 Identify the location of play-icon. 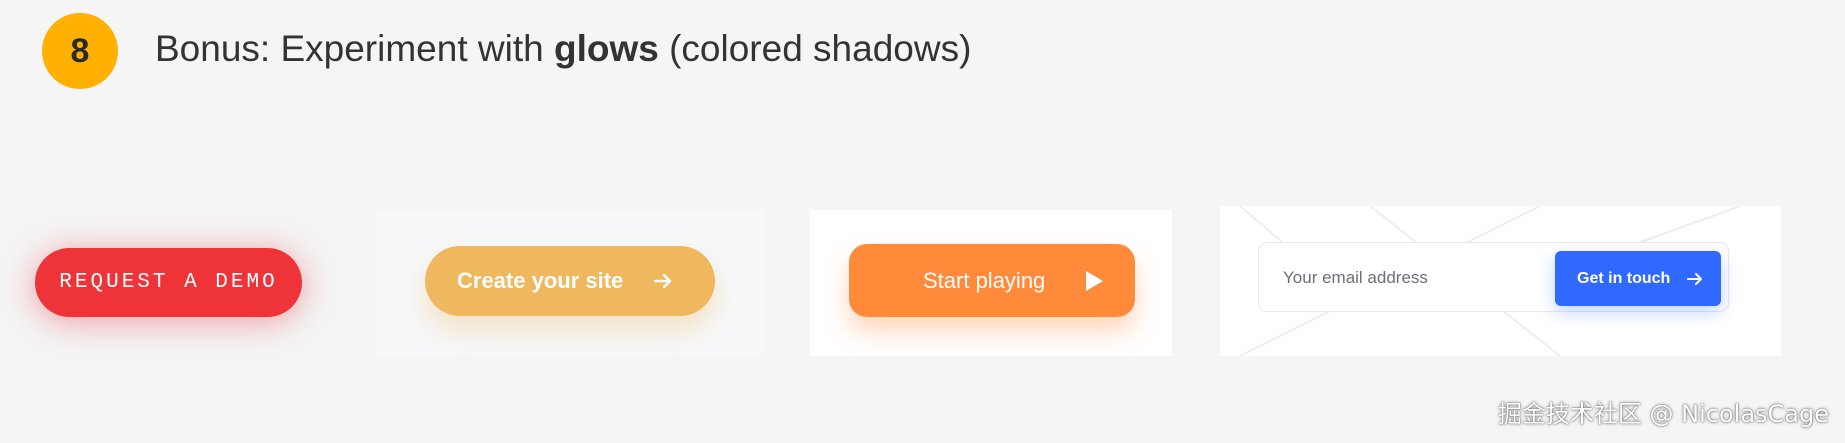
(1094, 280).